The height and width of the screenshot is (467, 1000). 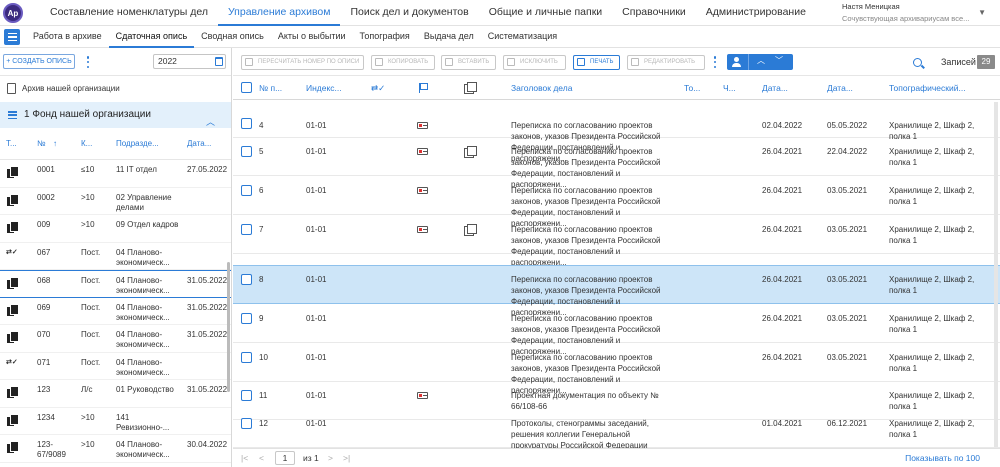 I want to click on chevron-up-icon: ︿, so click(x=761, y=60).